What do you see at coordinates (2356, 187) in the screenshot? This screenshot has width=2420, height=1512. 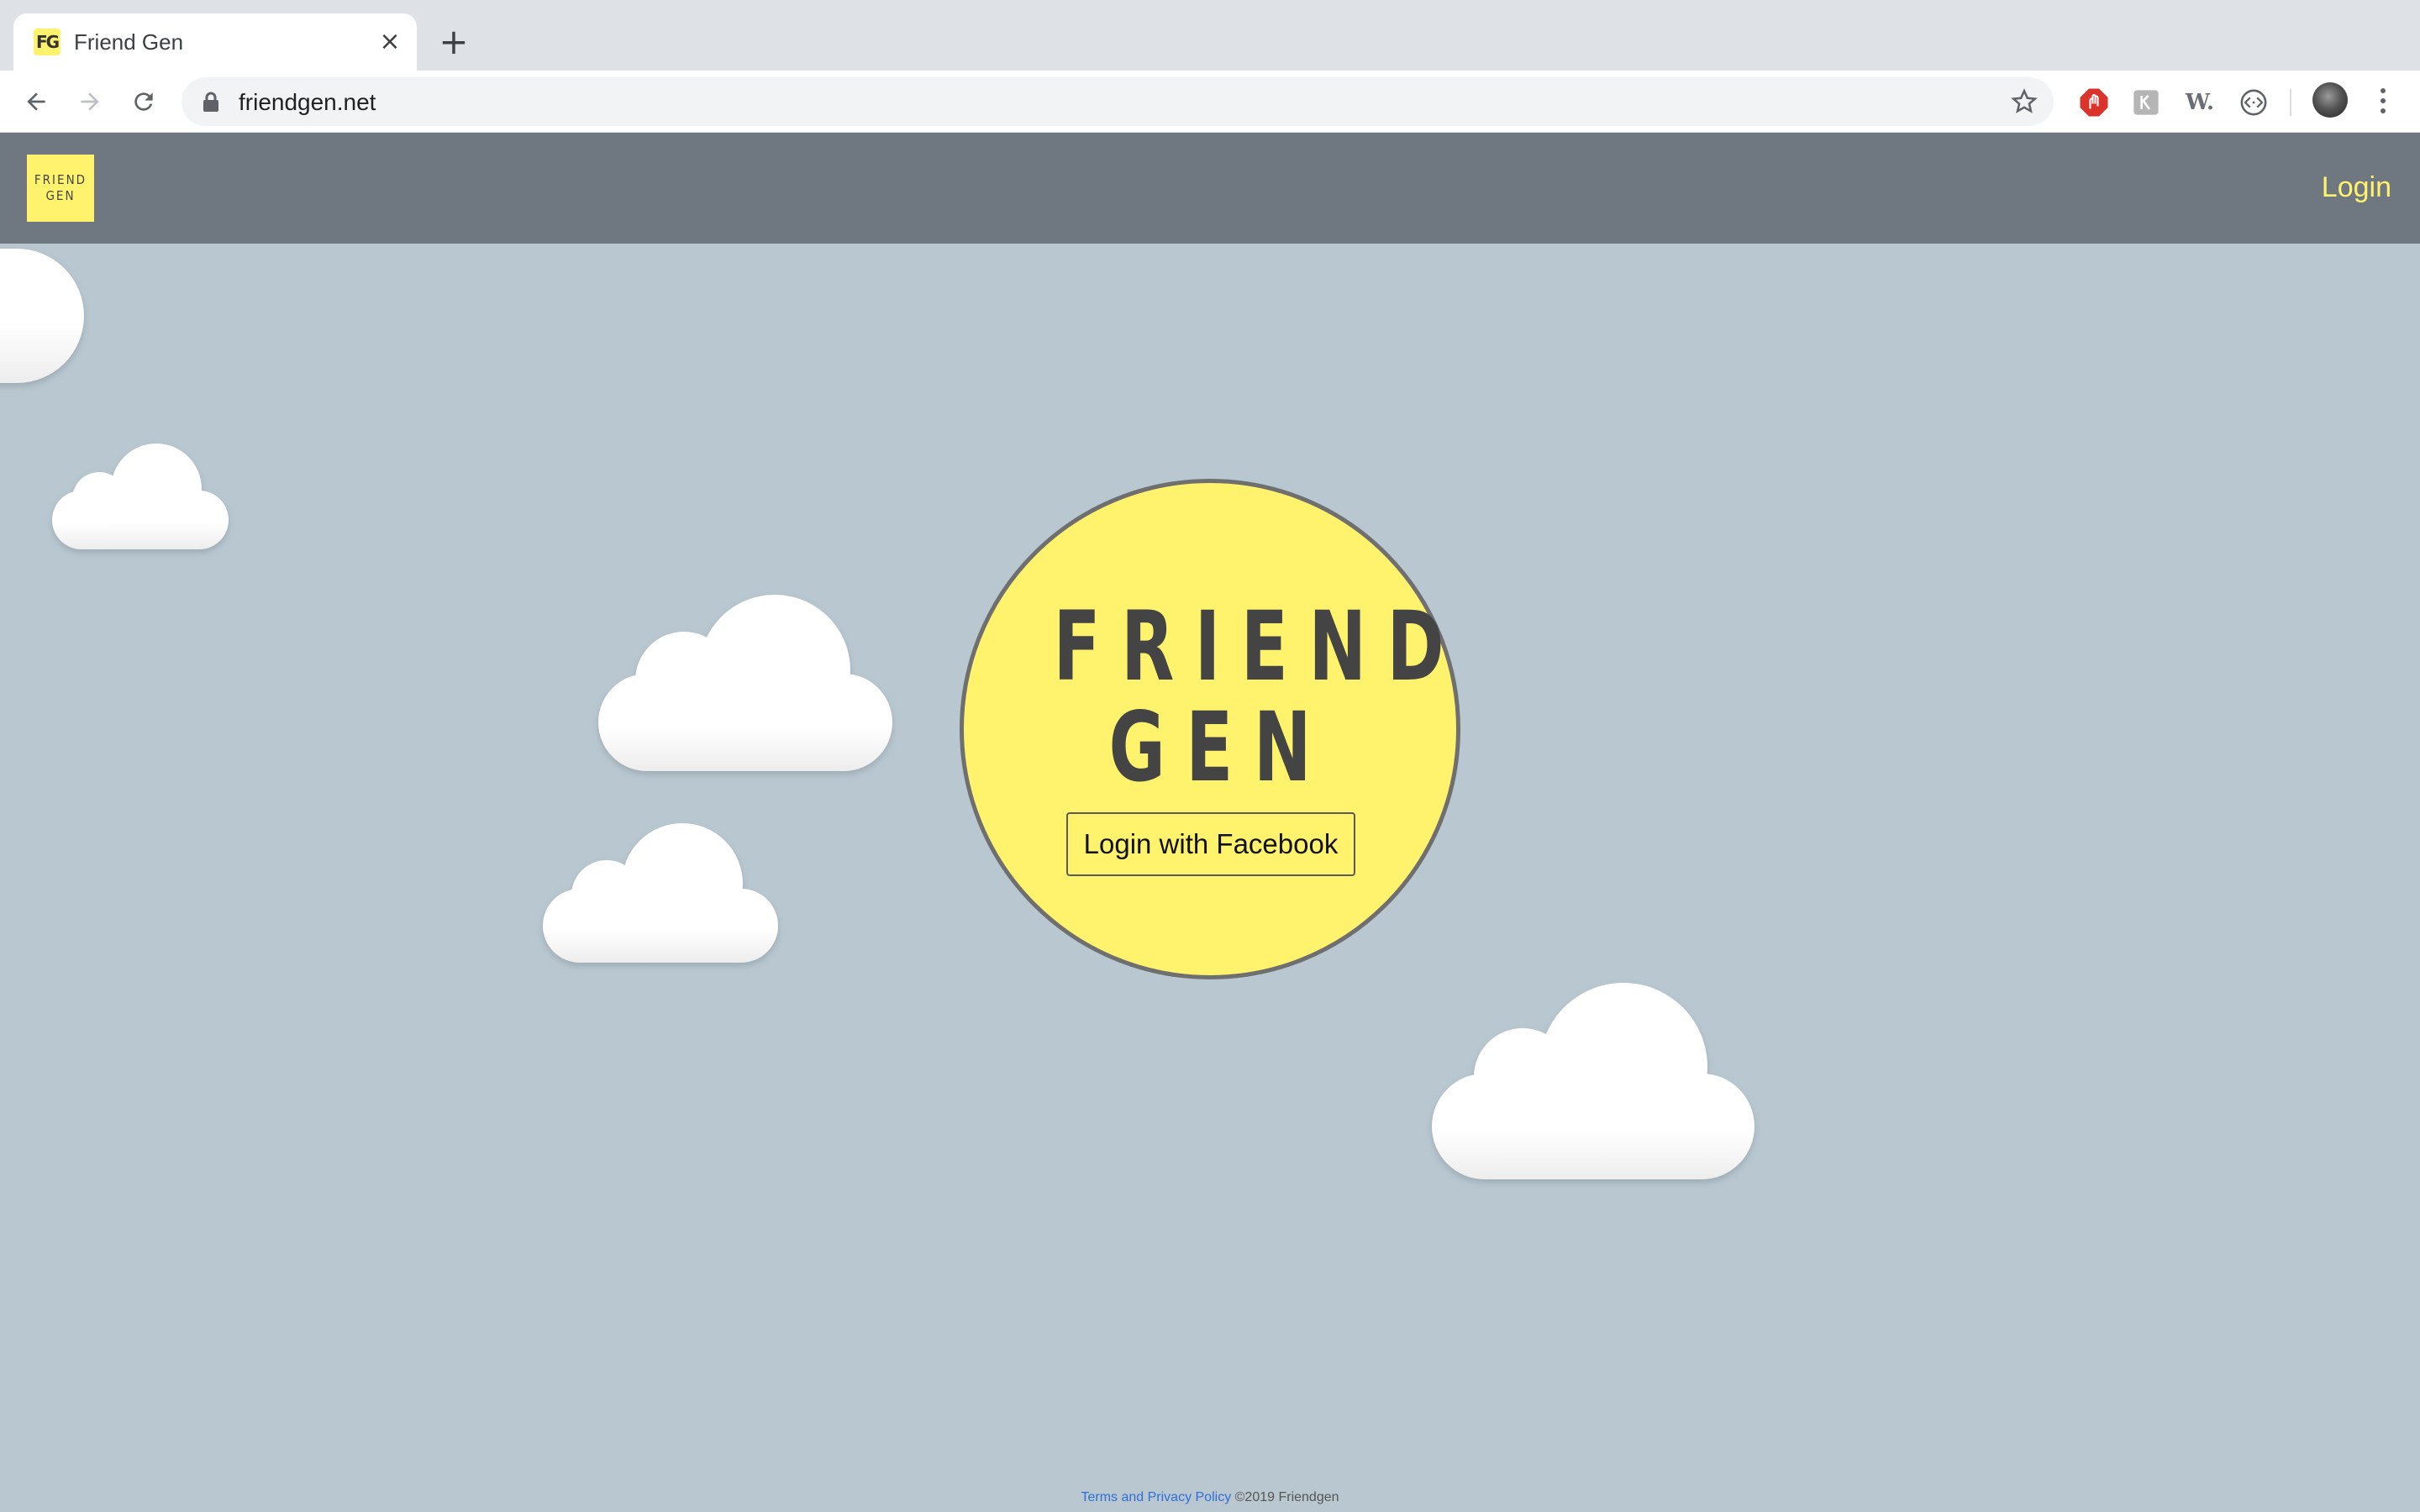 I see `header-login-link: Login` at bounding box center [2356, 187].